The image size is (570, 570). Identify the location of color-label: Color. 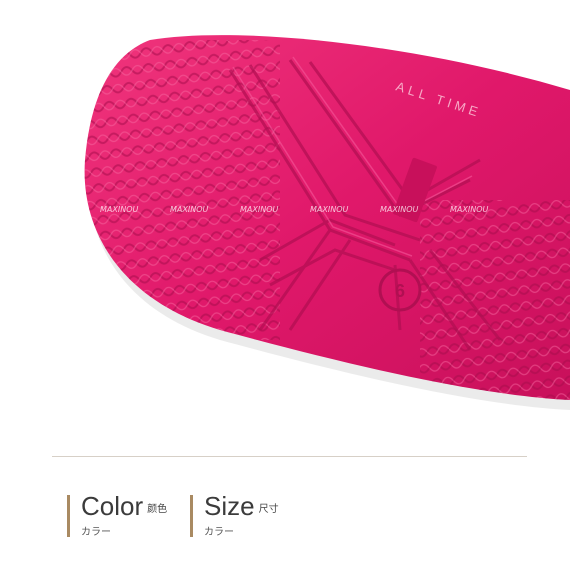
(112, 506).